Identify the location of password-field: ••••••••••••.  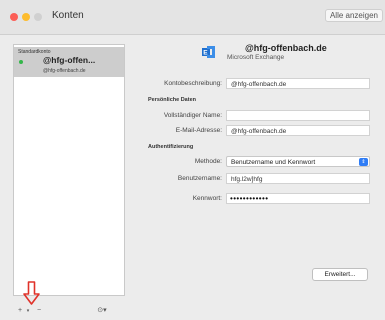
(298, 198).